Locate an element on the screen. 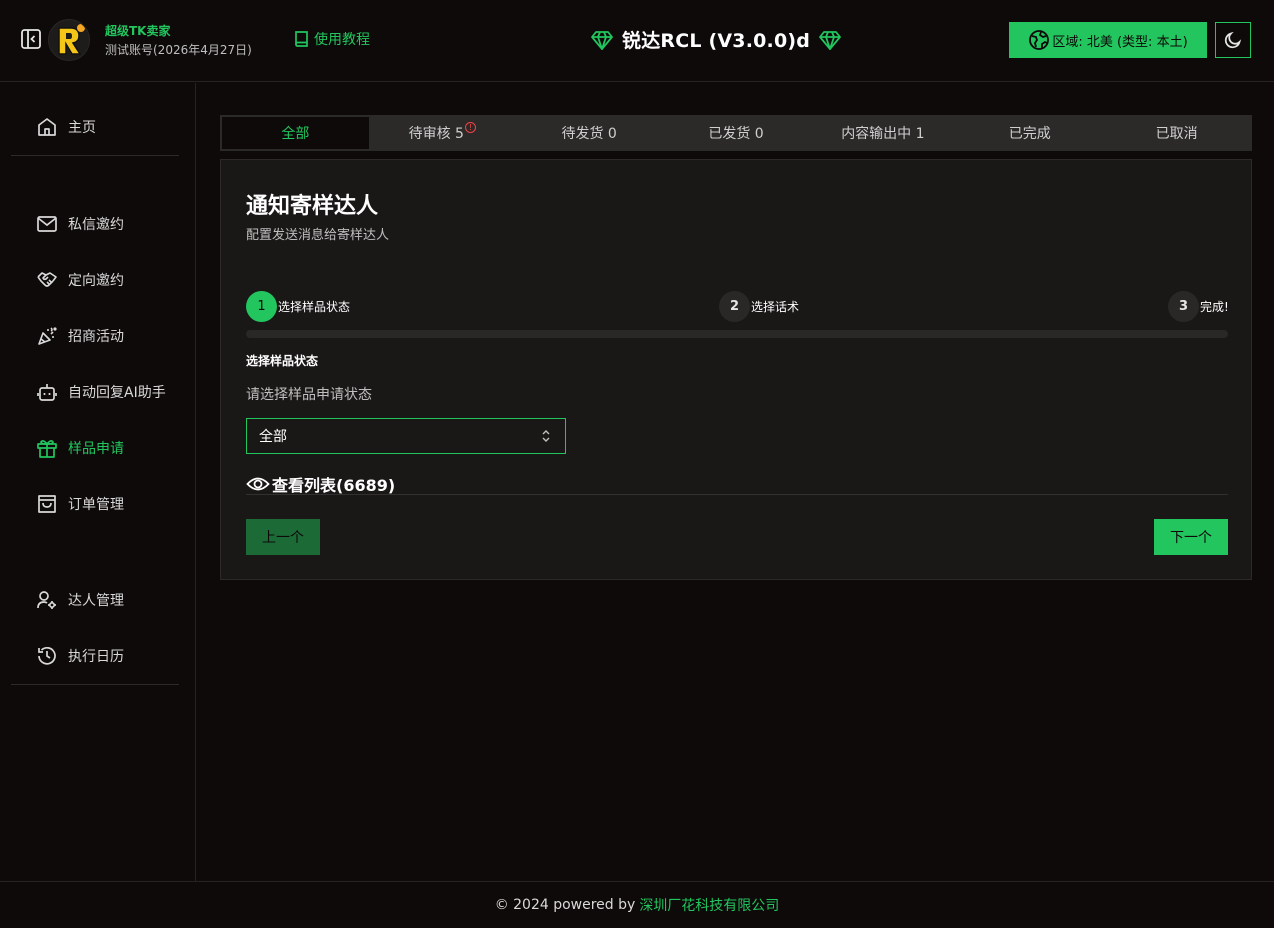 The height and width of the screenshot is (928, 1274). brand-title: 锐达RCL (V3.0.0)d is located at coordinates (716, 41).